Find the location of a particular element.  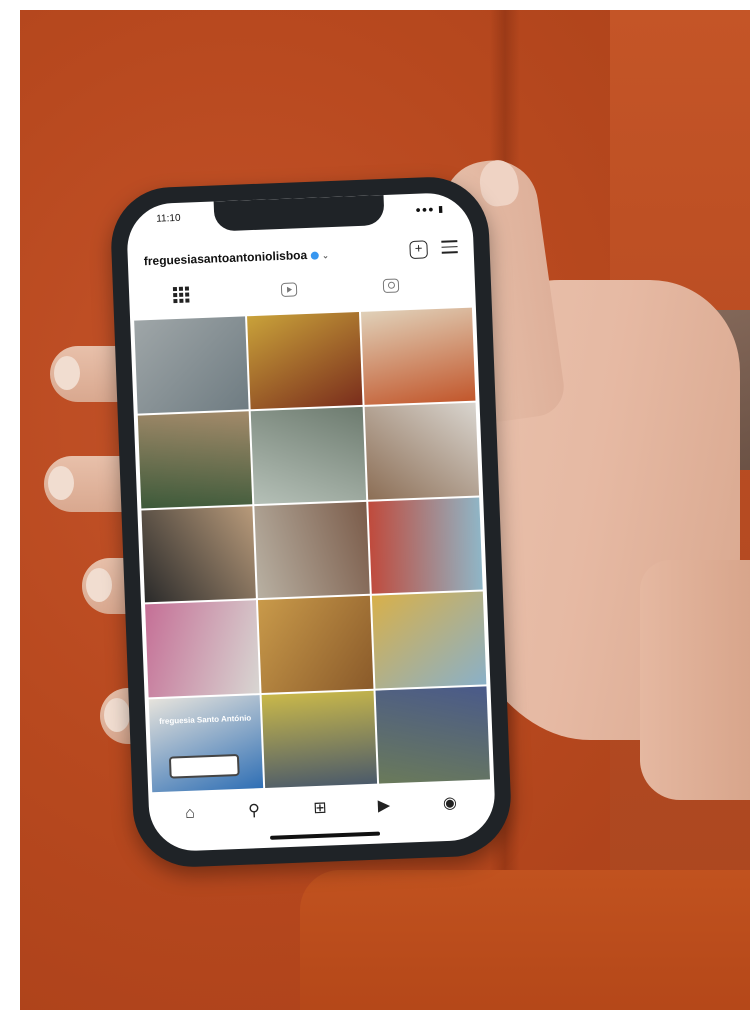

post-caption-text: freguesia Santo António is located at coordinates (205, 720).